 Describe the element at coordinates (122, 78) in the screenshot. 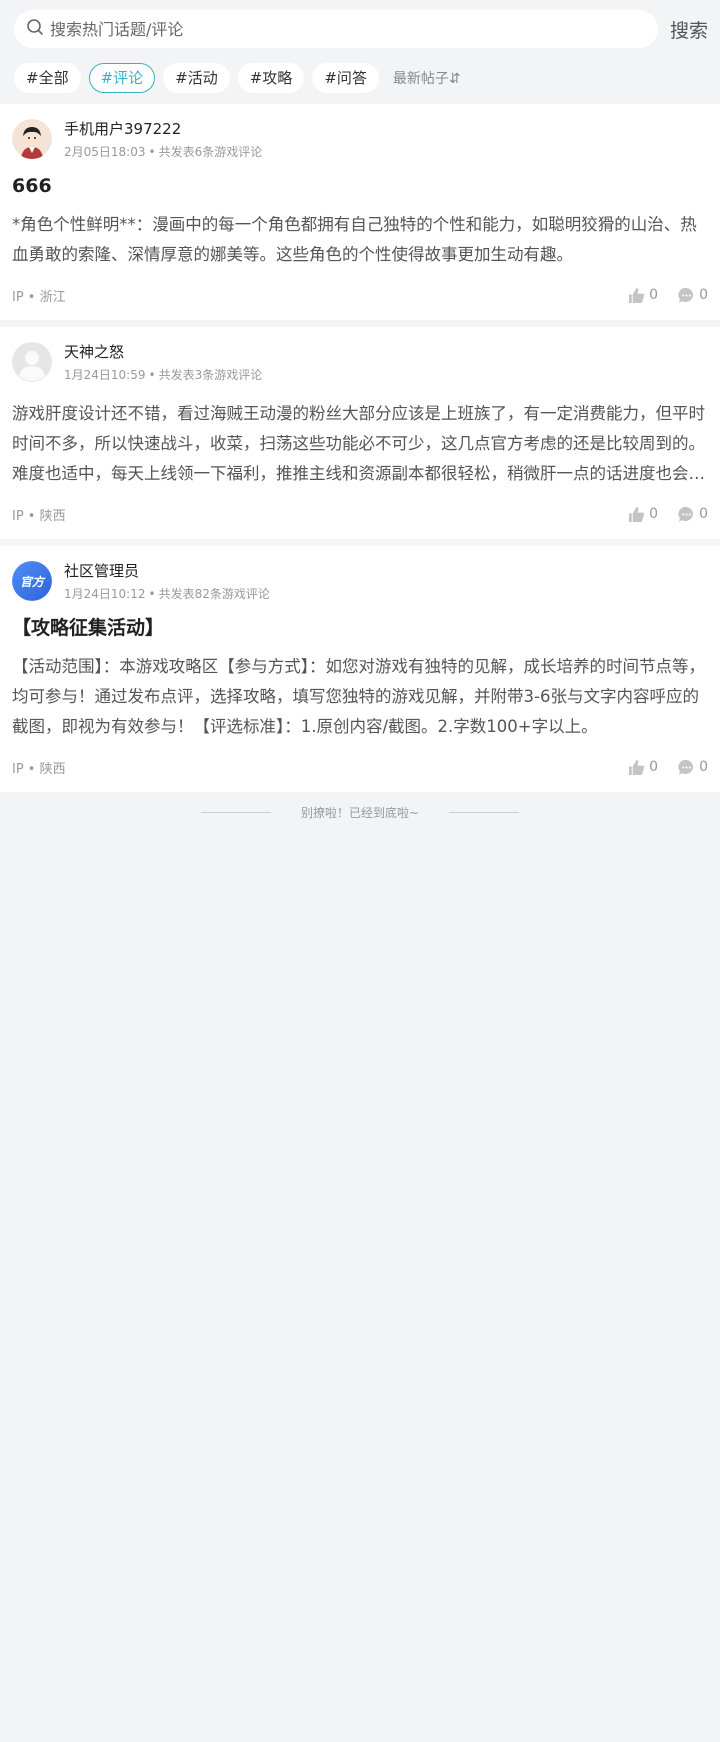

I see `tag-review: #评论` at that location.